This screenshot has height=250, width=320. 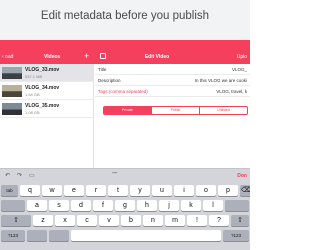 I want to click on title-field: VLOG_, so click(x=239, y=69).